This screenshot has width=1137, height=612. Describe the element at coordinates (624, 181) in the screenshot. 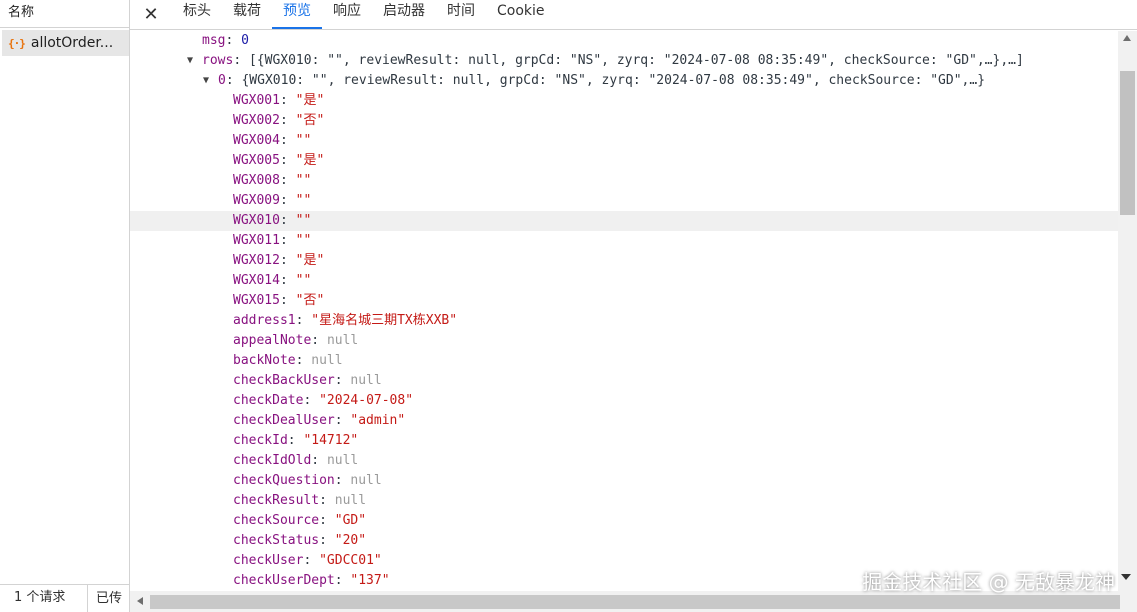

I see `tree-row-field: WGX008: ""` at that location.